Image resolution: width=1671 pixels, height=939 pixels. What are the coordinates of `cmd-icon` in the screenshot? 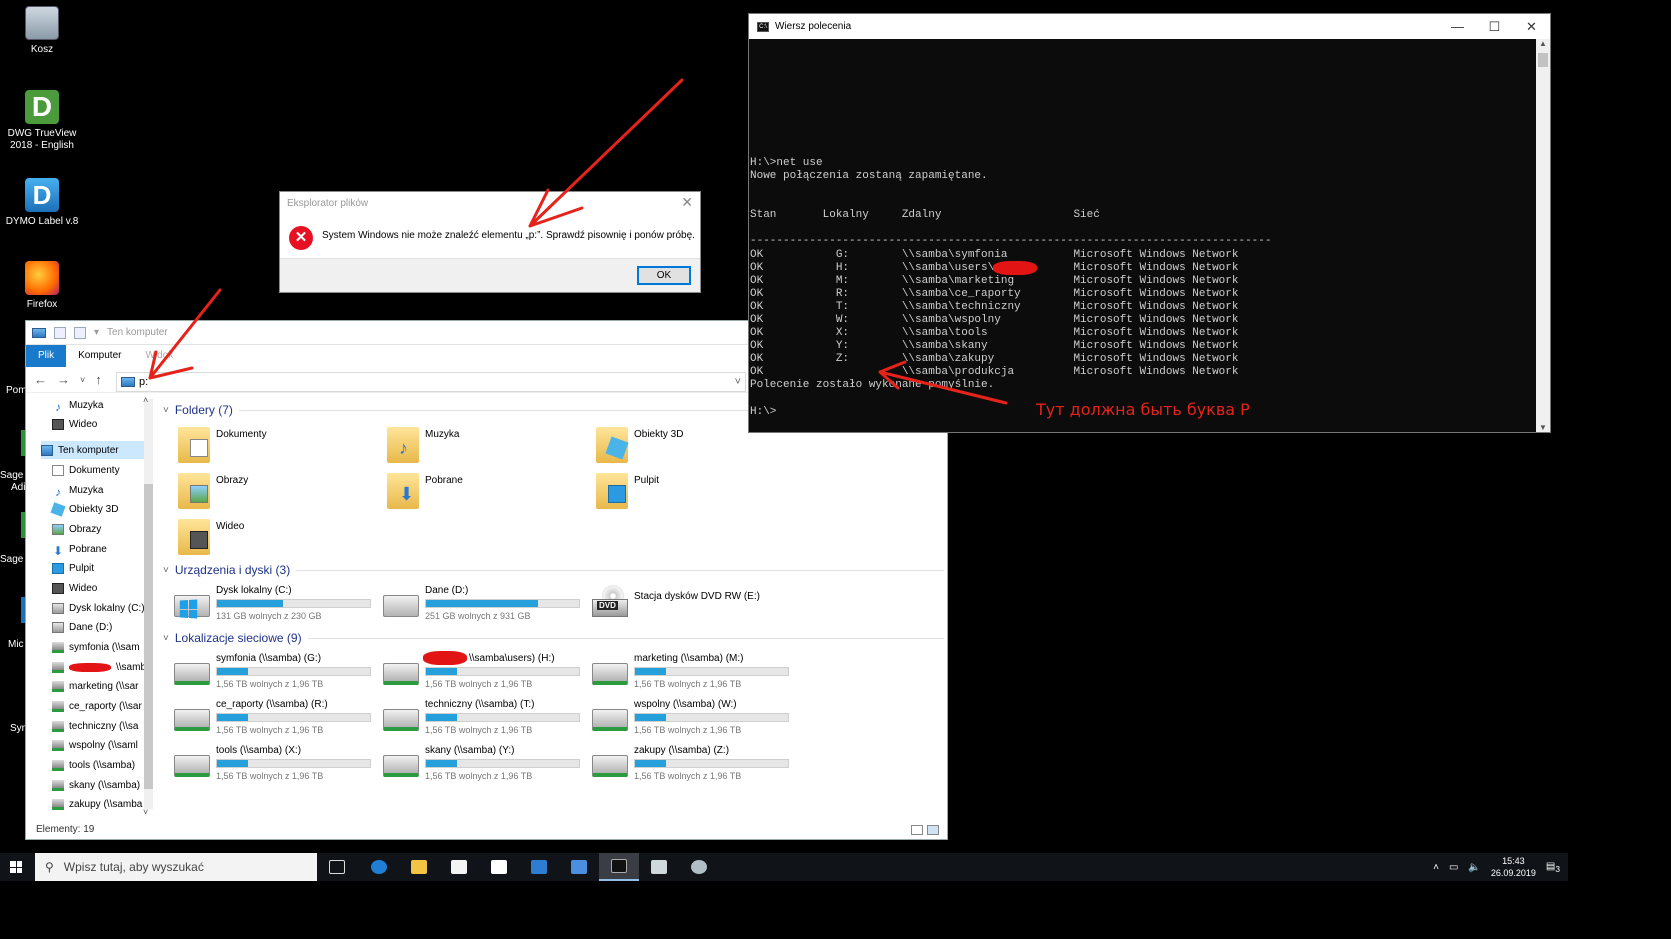 It's located at (619, 867).